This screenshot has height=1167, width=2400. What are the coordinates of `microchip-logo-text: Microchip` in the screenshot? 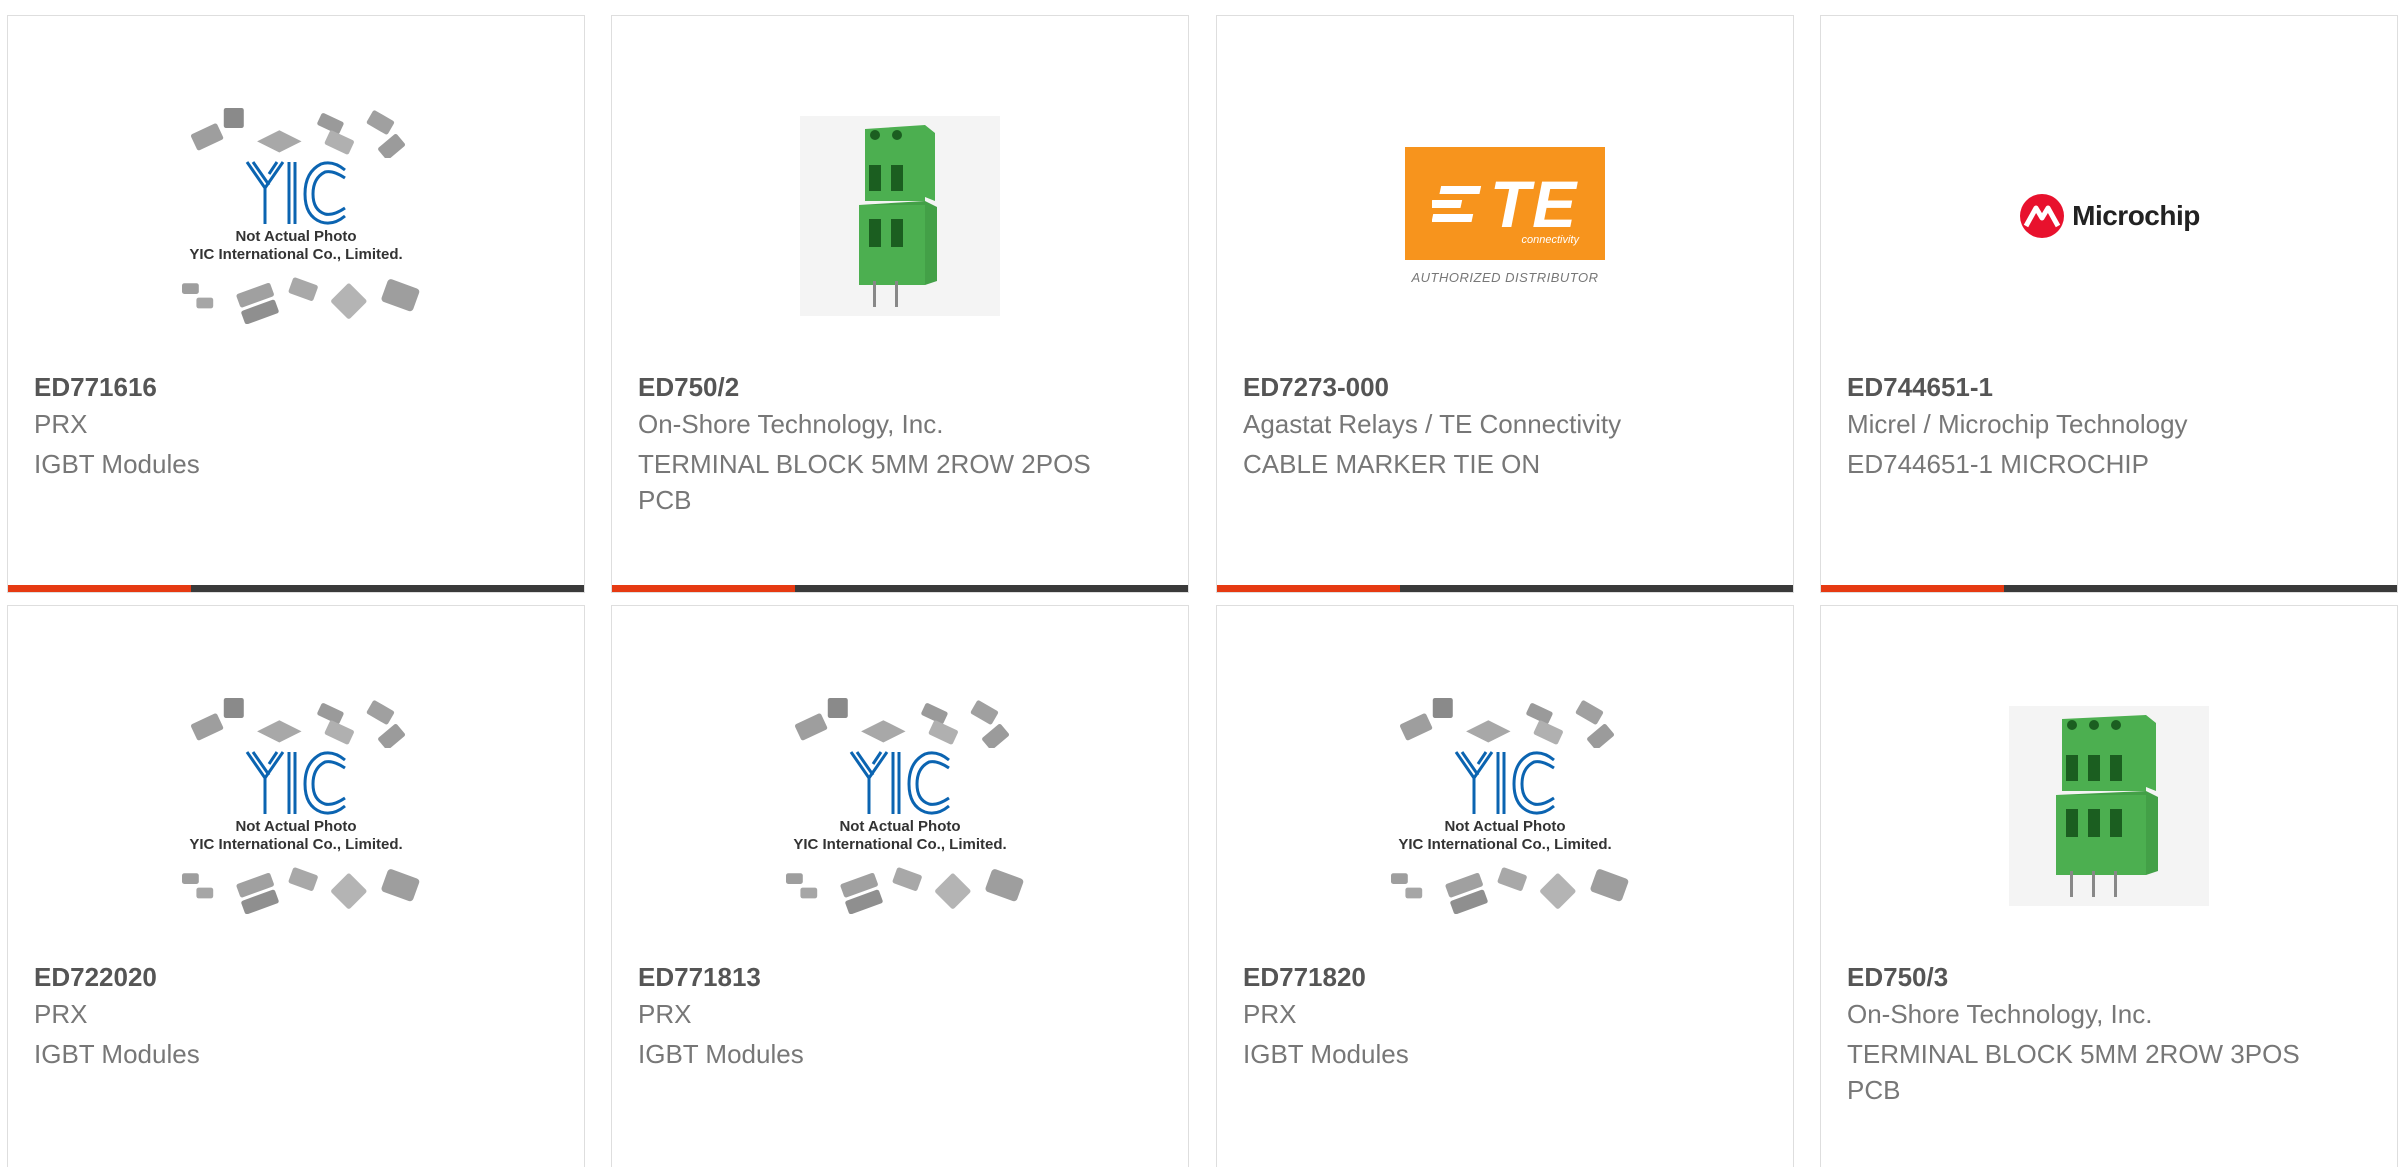 It's located at (2136, 215).